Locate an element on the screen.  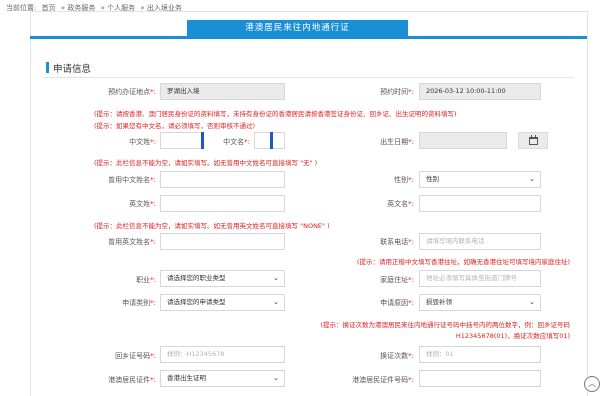
hint-renewal-2: H12345678(01)，换证次数应填写01) is located at coordinates (512, 336).